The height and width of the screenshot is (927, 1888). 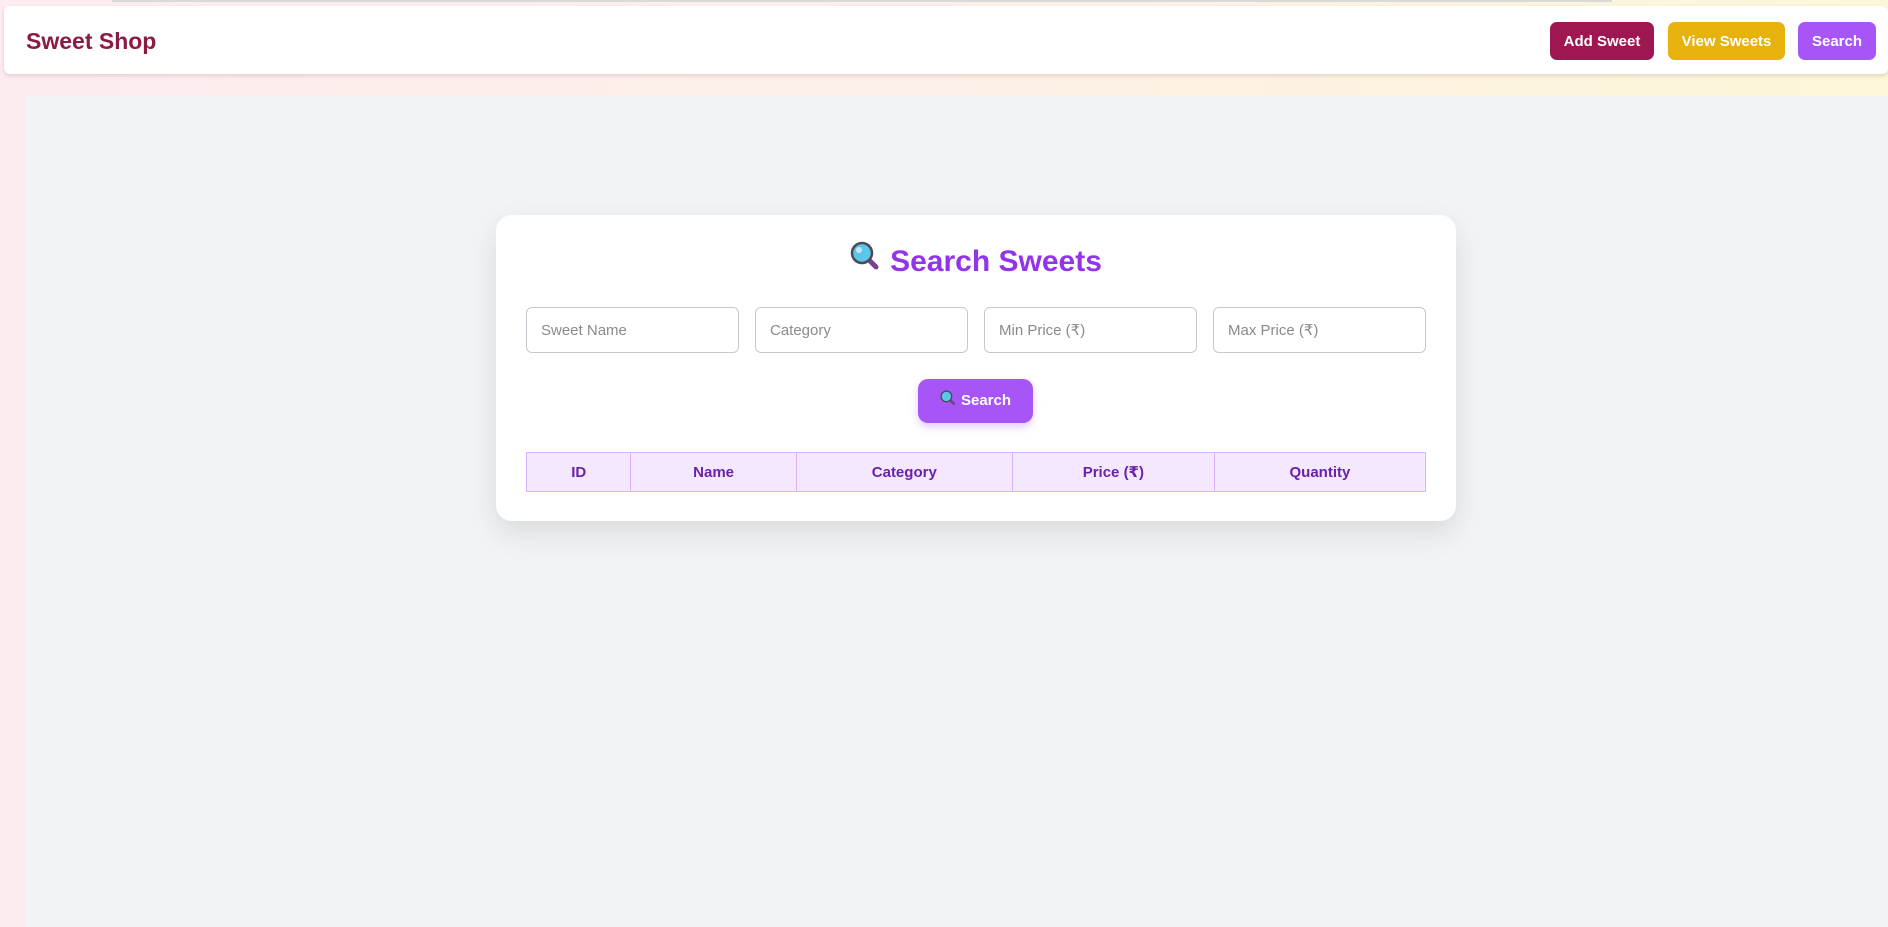 What do you see at coordinates (1320, 472) in the screenshot?
I see `column-header-quantity: Quantity` at bounding box center [1320, 472].